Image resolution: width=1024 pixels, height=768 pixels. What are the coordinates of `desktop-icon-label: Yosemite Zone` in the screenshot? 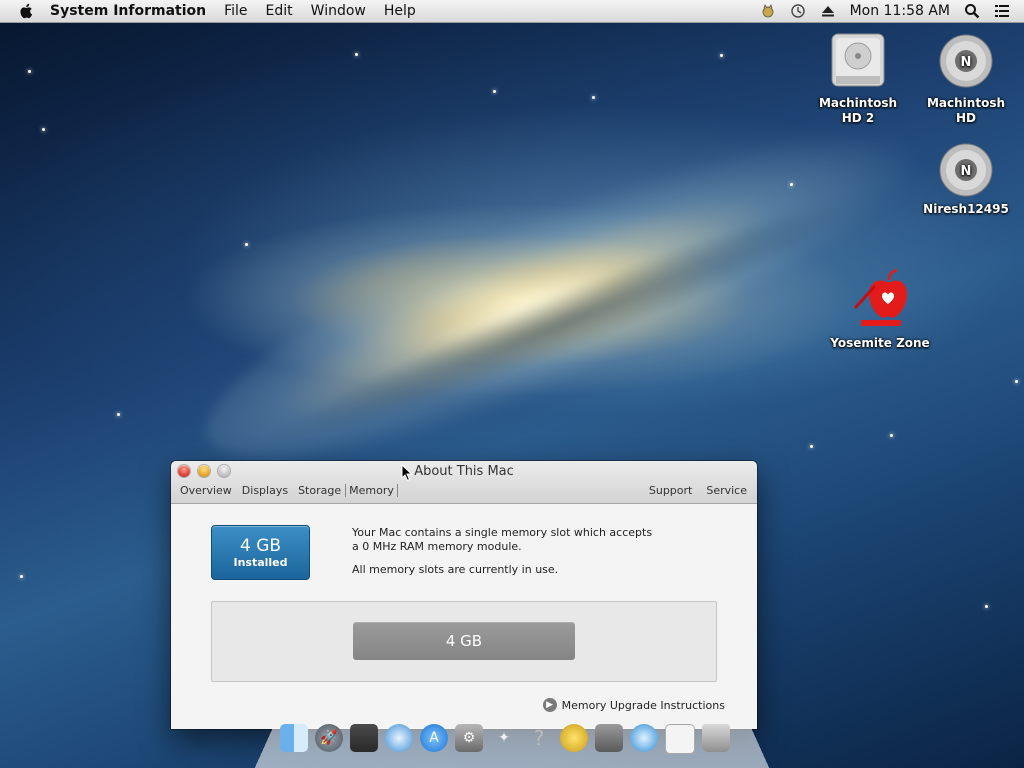 It's located at (880, 343).